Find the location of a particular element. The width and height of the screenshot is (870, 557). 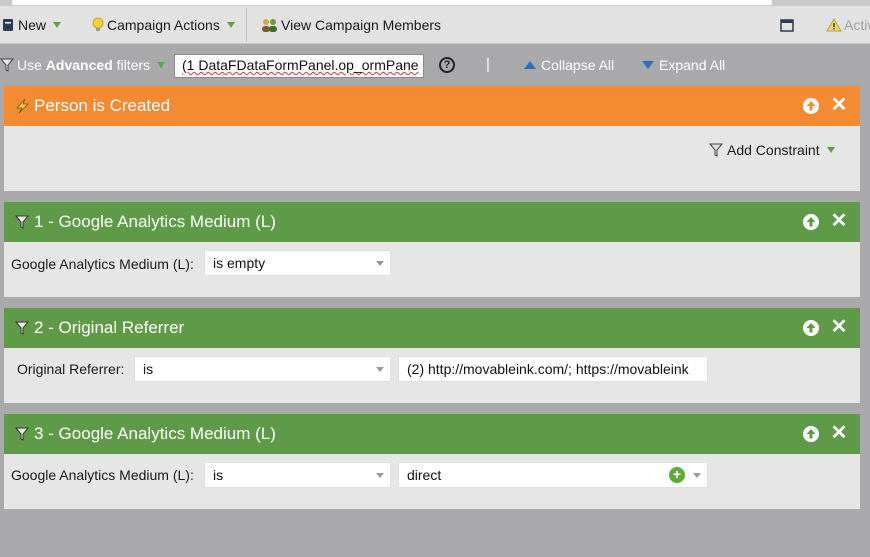

add-constraint-button: Add Constraint is located at coordinates (771, 150).